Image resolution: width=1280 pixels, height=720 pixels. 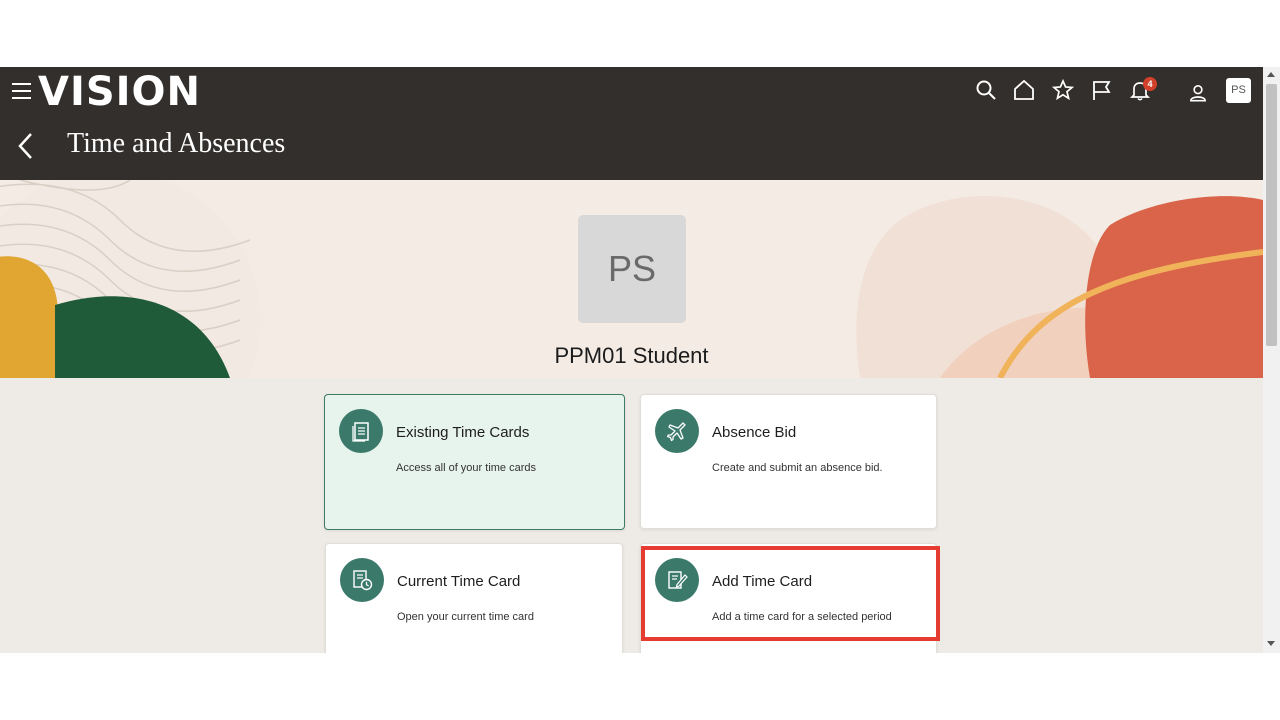 I want to click on back-arrow-icon, so click(x=26, y=146).